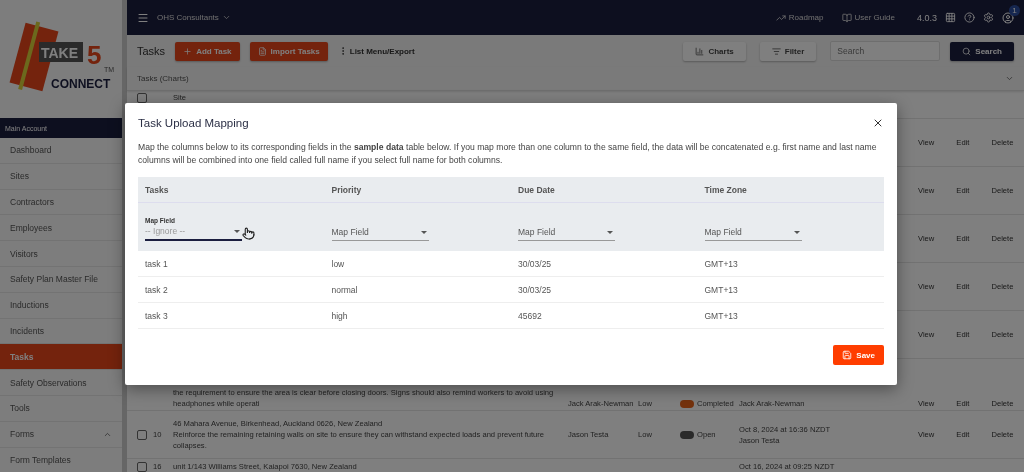 The width and height of the screenshot is (1024, 472). What do you see at coordinates (885, 51) in the screenshot?
I see `search-field: Search` at bounding box center [885, 51].